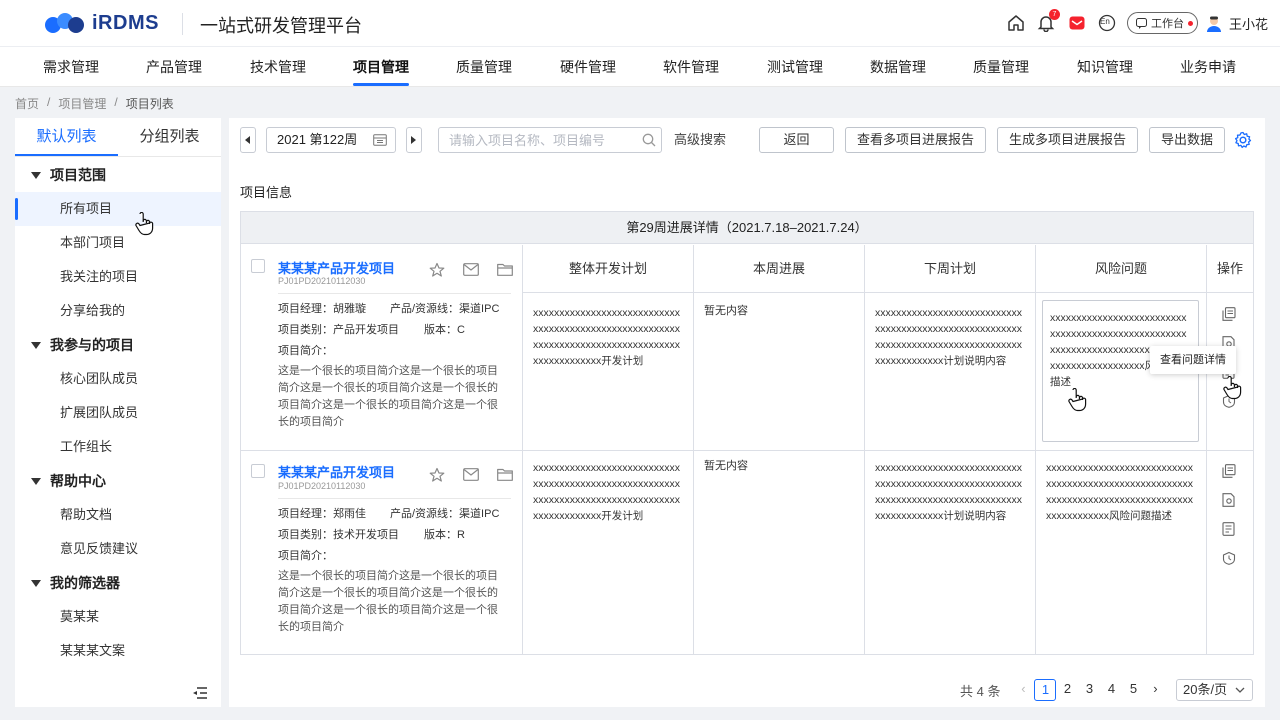 This screenshot has width=1280, height=720. I want to click on nav-item: 需求管理, so click(71, 67).